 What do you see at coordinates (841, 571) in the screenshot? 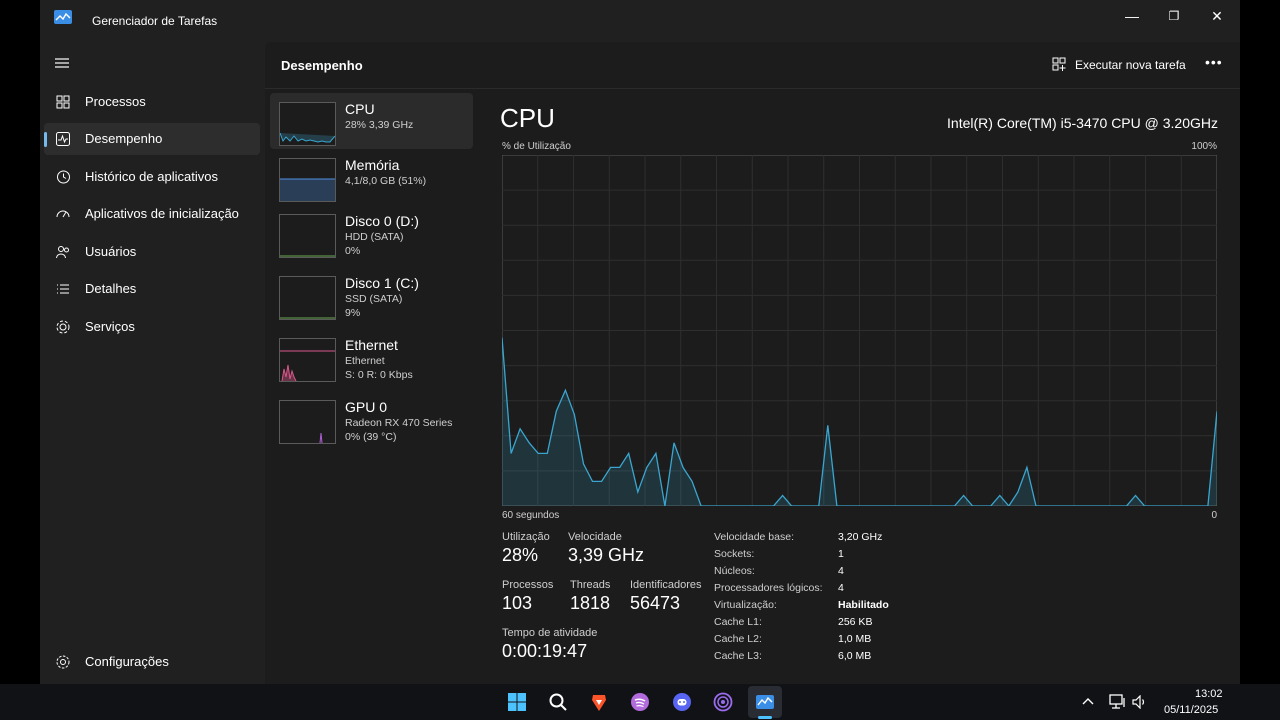
I see `property-value: 4` at bounding box center [841, 571].